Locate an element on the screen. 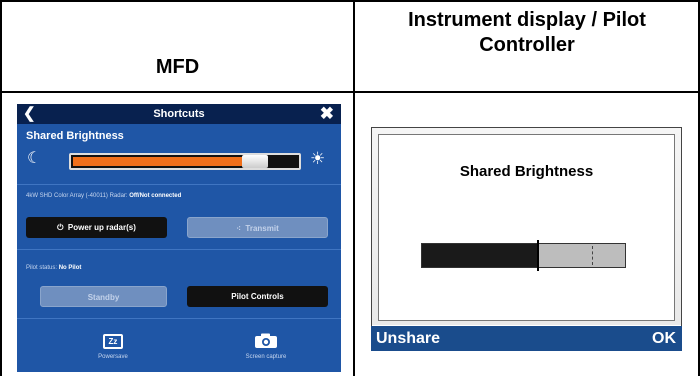 The width and height of the screenshot is (700, 376). instrument-brightness-fill is located at coordinates (480, 255).